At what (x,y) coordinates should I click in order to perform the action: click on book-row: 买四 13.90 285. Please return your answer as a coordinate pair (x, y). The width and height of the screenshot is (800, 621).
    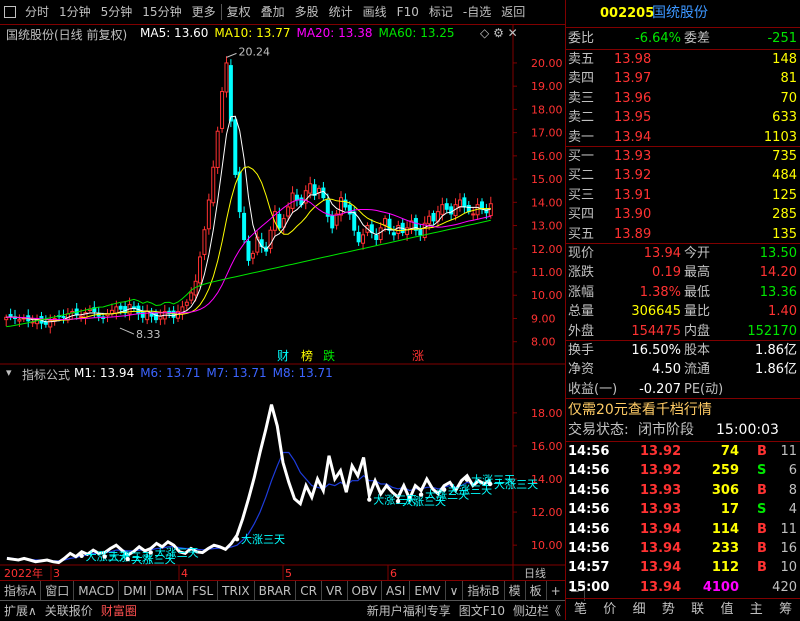
    Looking at the image, I should click on (683, 214).